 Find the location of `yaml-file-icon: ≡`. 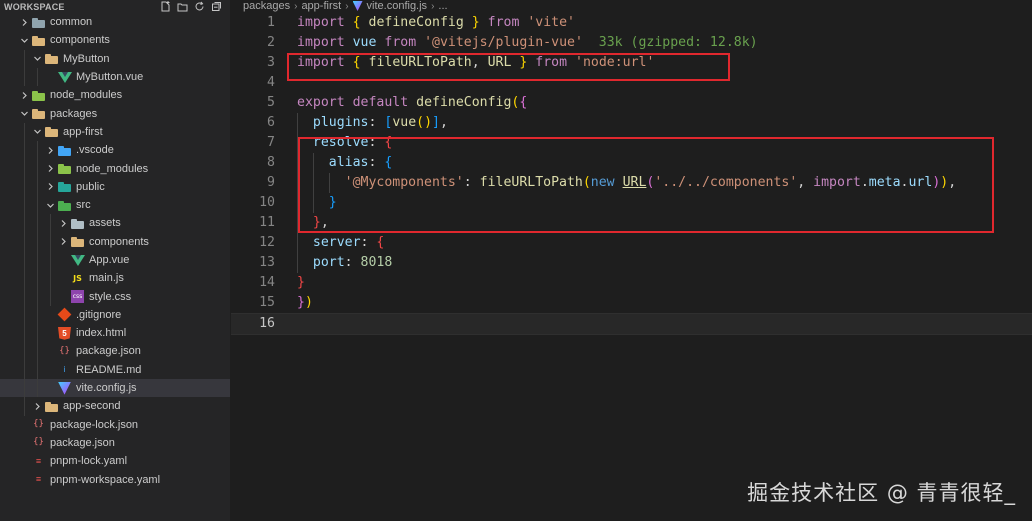

yaml-file-icon: ≡ is located at coordinates (38, 460).